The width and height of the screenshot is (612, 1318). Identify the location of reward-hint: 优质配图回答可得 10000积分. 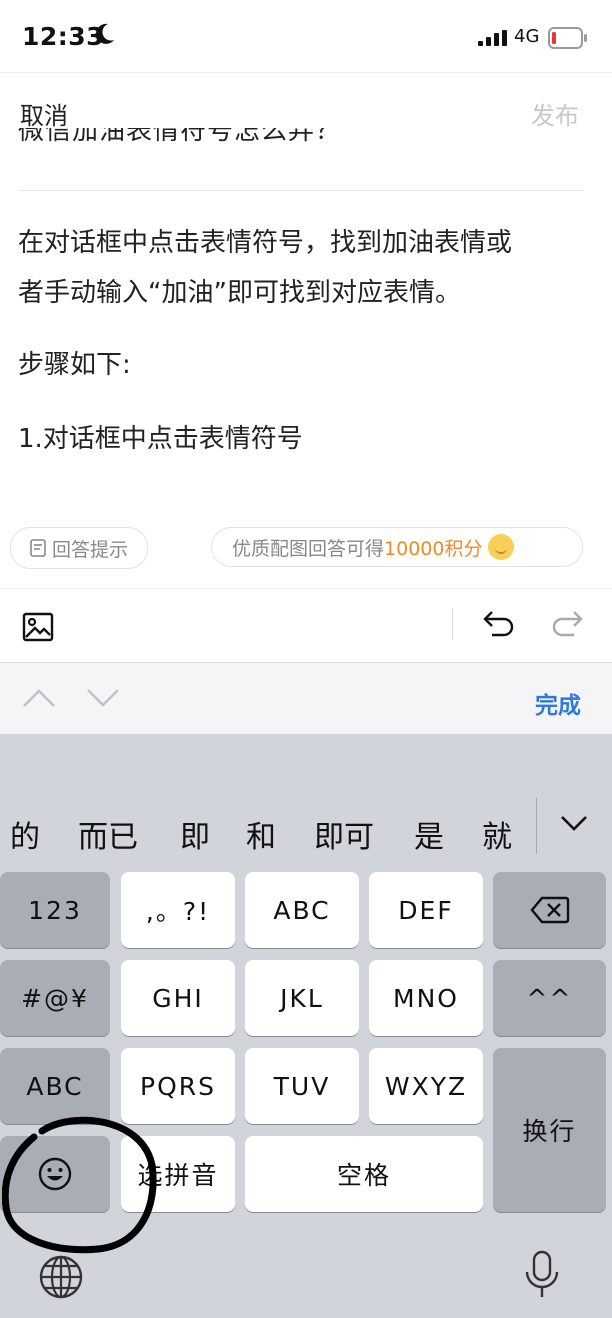
(397, 547).